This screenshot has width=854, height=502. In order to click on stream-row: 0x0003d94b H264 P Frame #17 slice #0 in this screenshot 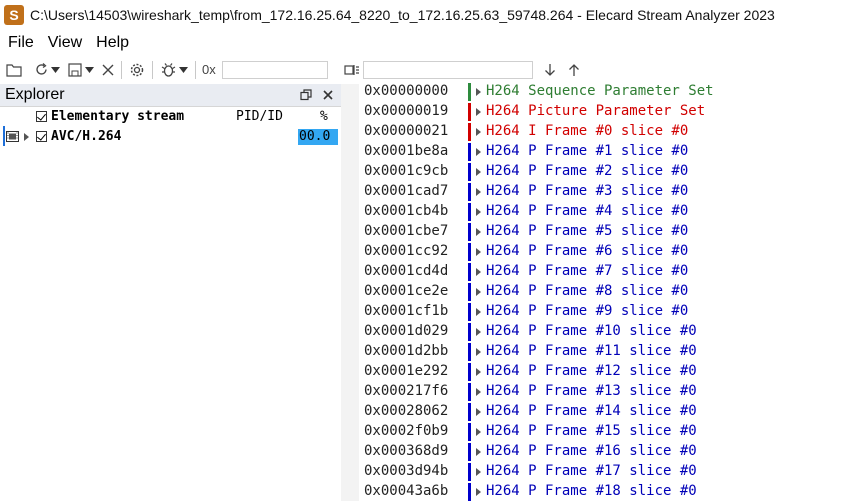, I will do `click(606, 472)`.